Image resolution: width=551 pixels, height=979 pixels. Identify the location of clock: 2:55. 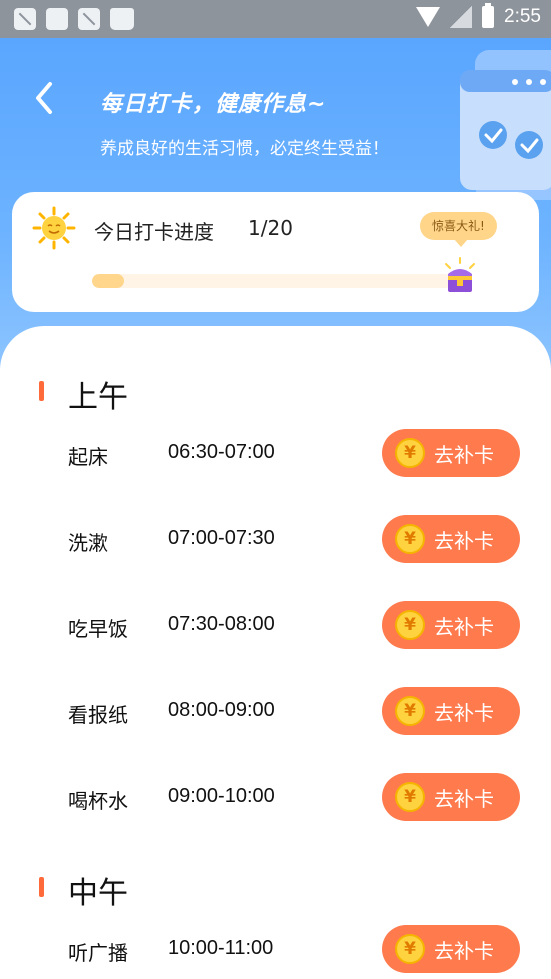
(522, 16).